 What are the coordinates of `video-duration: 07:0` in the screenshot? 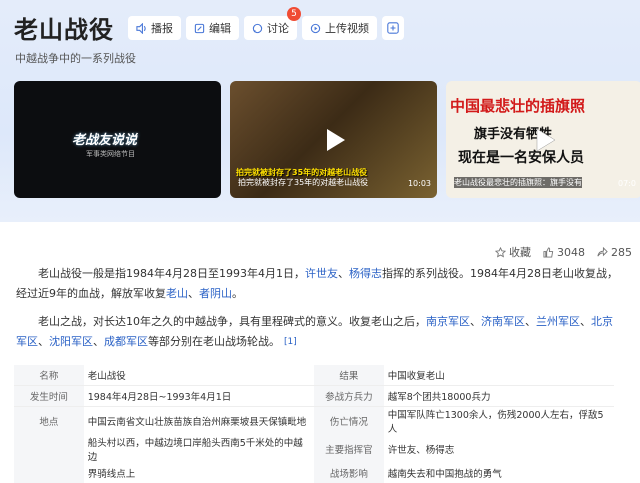 It's located at (627, 183).